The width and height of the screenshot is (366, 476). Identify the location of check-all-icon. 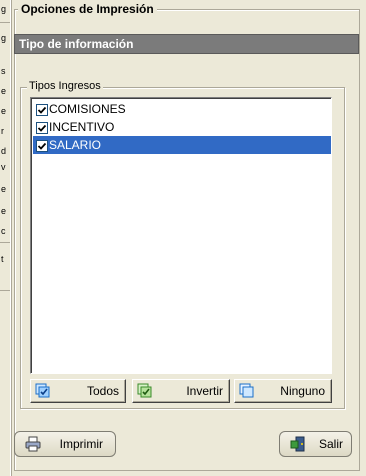
(43, 391).